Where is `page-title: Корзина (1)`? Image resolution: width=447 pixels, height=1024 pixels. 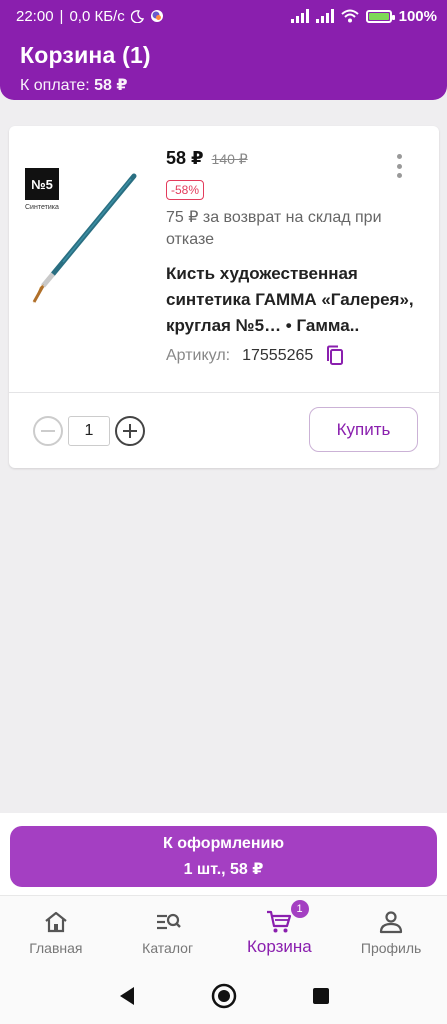
page-title: Корзина (1) is located at coordinates (85, 55).